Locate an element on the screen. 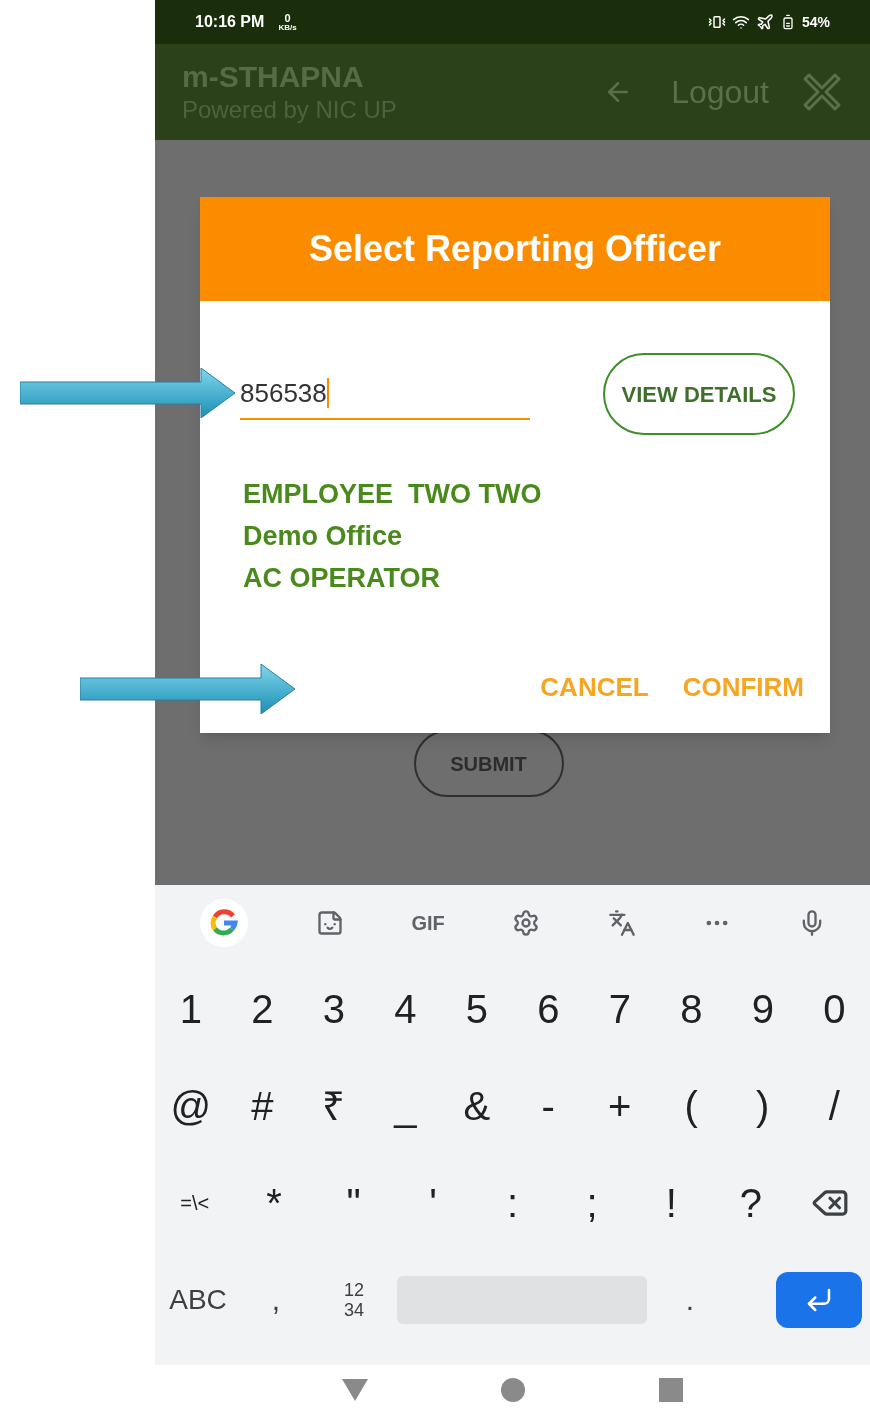 The width and height of the screenshot is (870, 1415). battery-percent: 54% is located at coordinates (815, 22).